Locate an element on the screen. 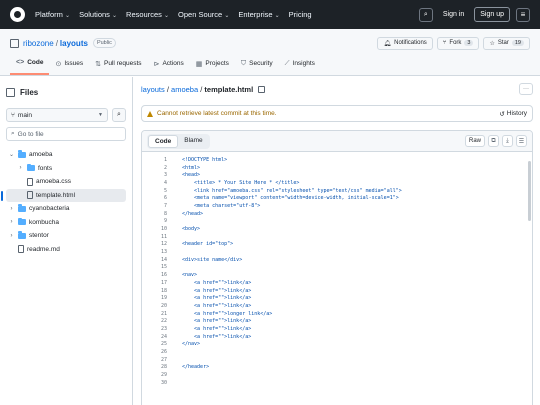  line-number: 3 is located at coordinates (162, 175).